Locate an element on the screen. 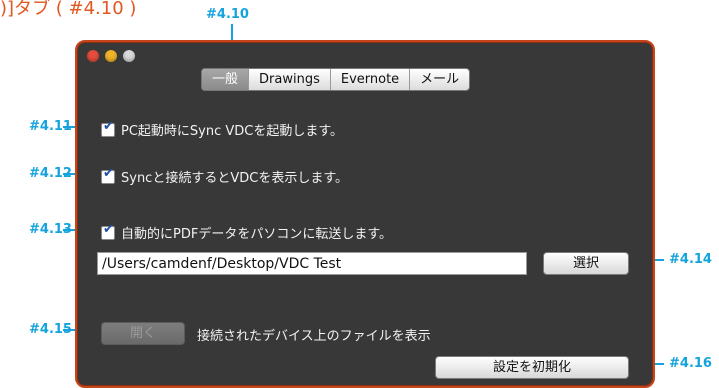  annotation-select: #4.14 is located at coordinates (690, 259).